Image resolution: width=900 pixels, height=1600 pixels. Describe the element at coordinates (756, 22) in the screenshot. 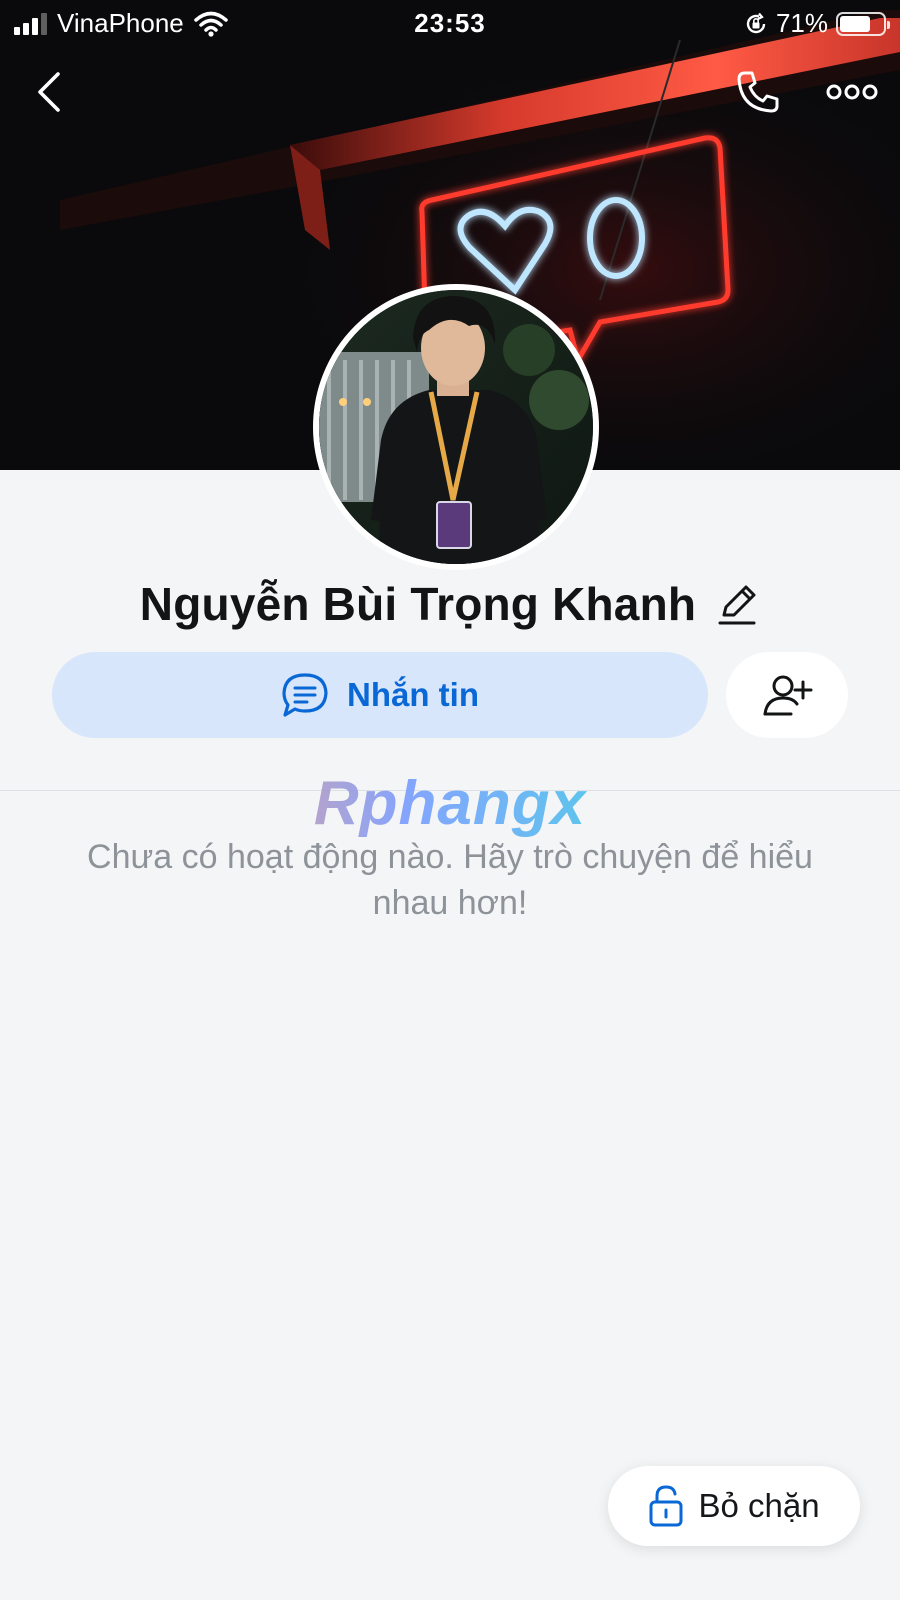

I see `orientation-lock-icon` at that location.